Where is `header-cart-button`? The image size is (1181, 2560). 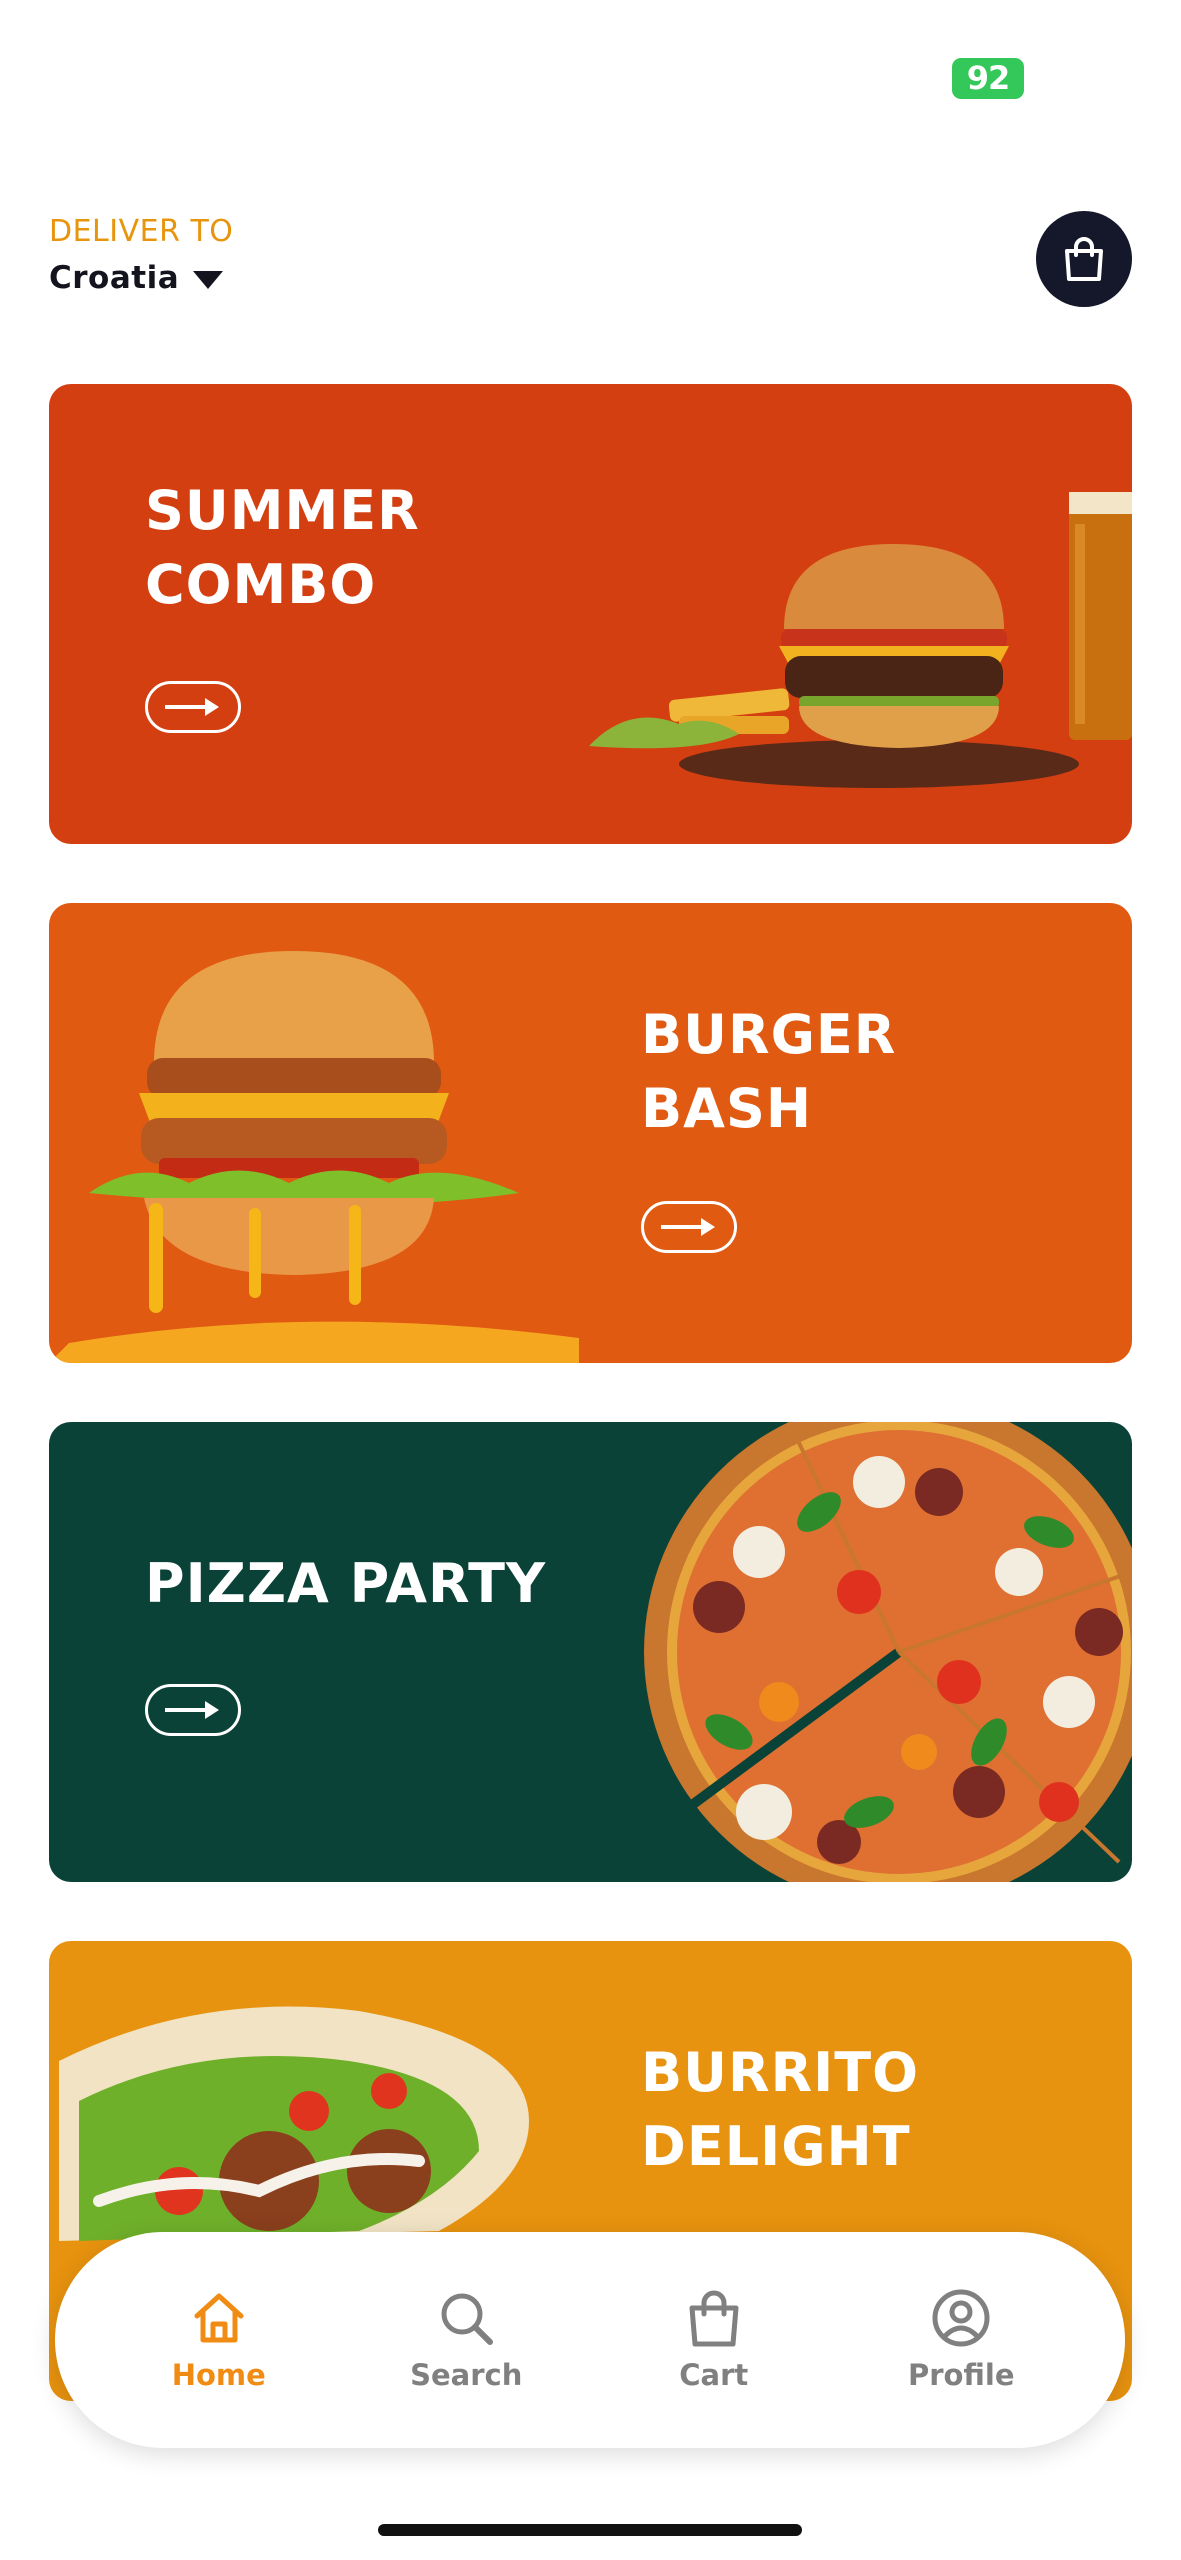
header-cart-button is located at coordinates (1084, 259).